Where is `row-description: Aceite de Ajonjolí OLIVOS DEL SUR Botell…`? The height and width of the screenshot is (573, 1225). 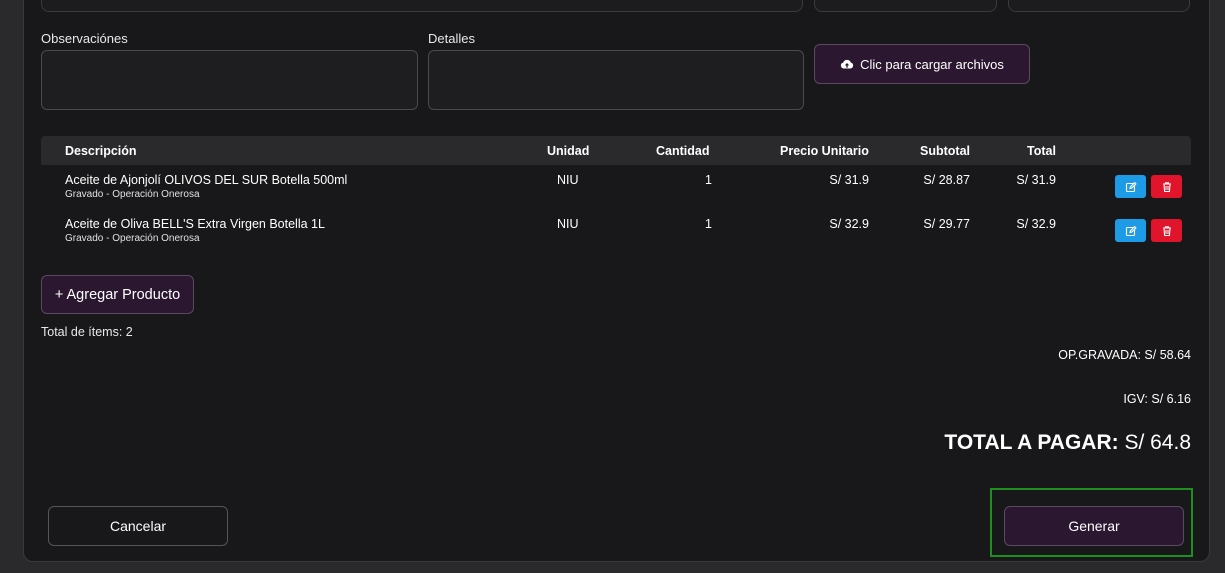 row-description: Aceite de Ajonjolí OLIVOS DEL SUR Botell… is located at coordinates (206, 180).